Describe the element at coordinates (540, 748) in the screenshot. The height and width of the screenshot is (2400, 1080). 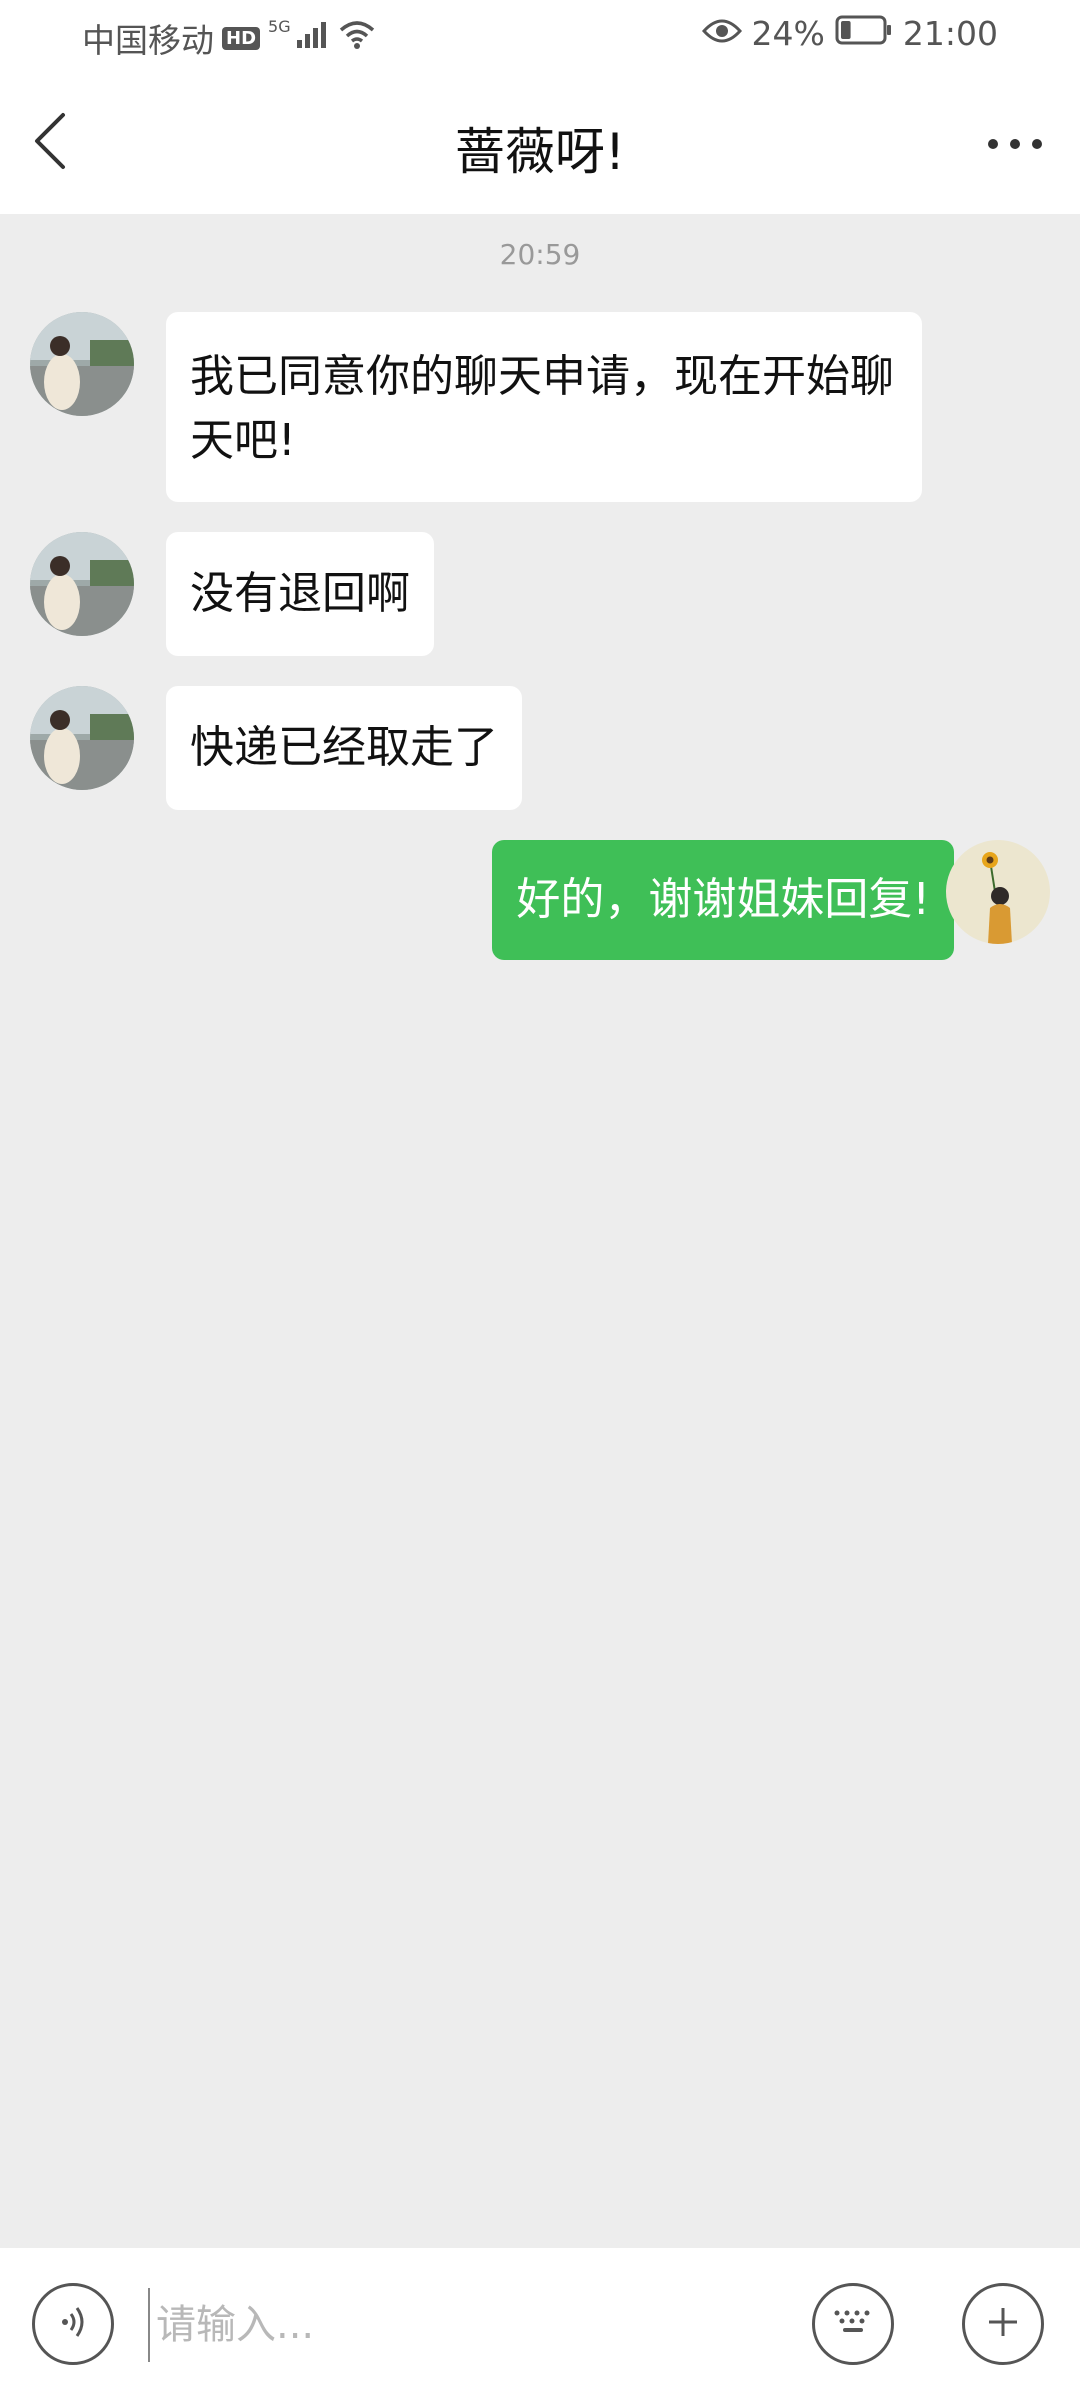
I see `message-row: 快递已经取走了` at that location.